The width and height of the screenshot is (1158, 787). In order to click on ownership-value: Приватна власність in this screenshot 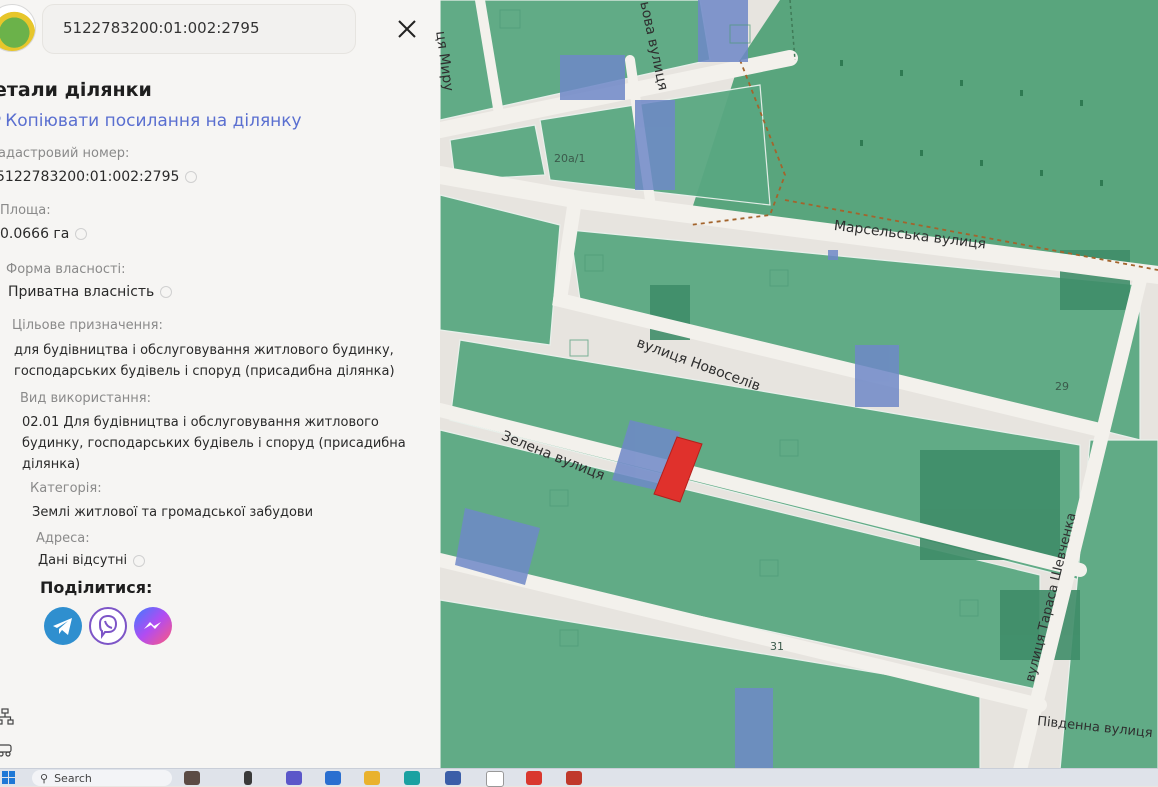, I will do `click(90, 292)`.